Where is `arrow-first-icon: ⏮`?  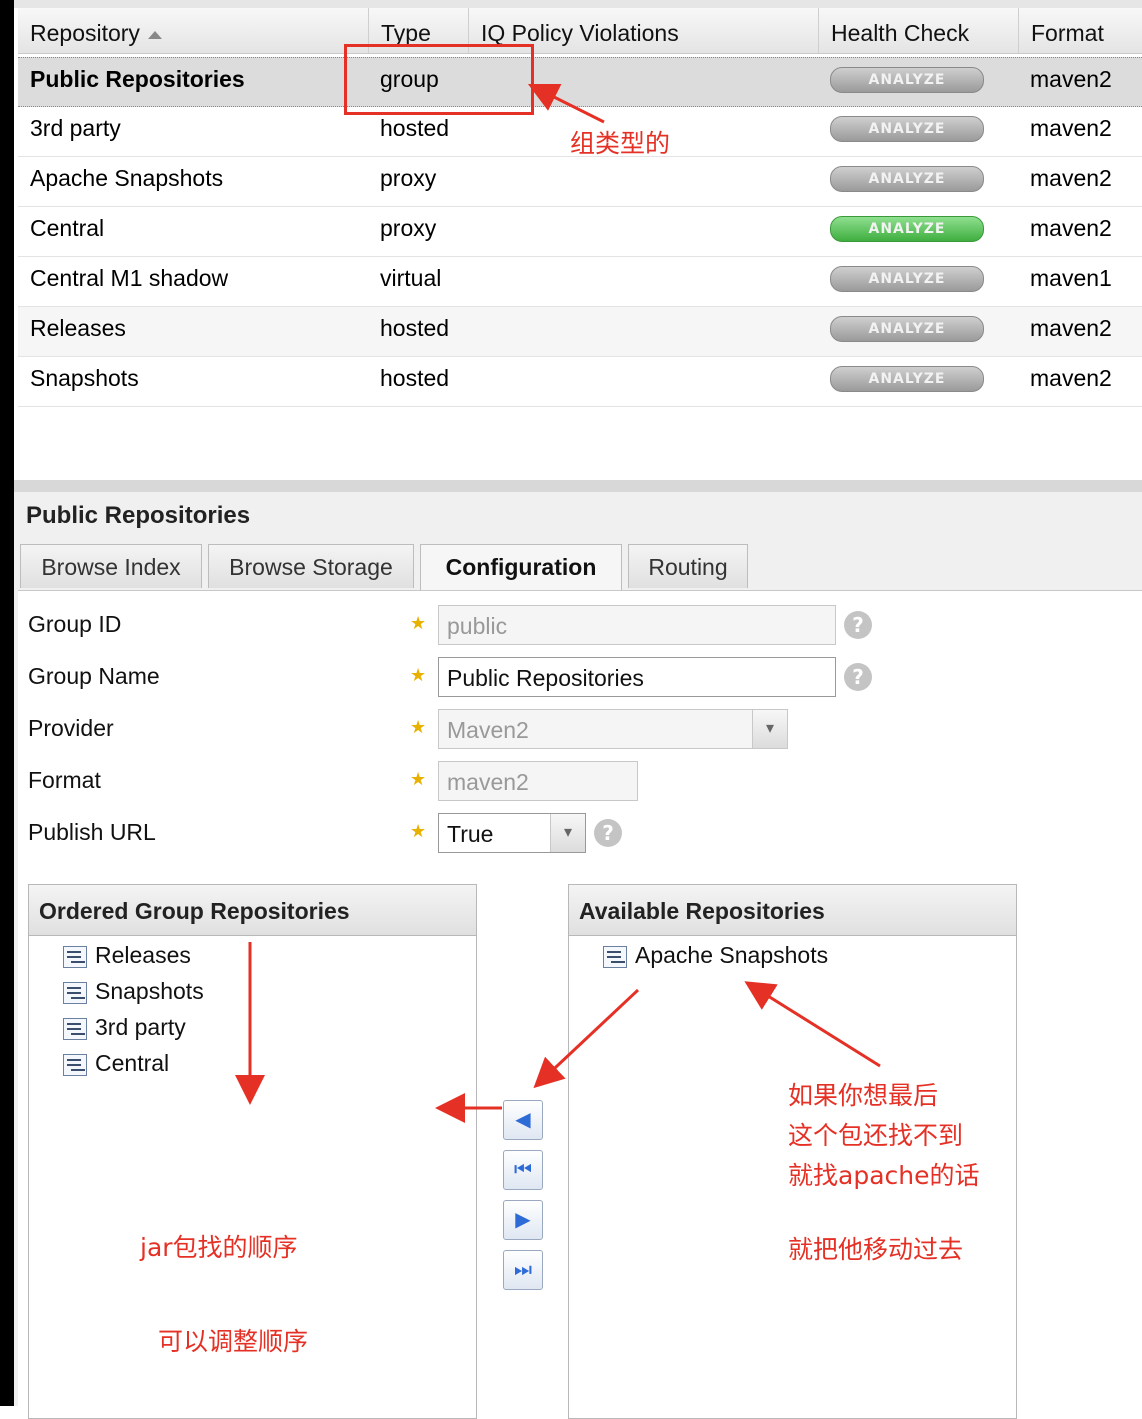 arrow-first-icon: ⏮ is located at coordinates (523, 1170).